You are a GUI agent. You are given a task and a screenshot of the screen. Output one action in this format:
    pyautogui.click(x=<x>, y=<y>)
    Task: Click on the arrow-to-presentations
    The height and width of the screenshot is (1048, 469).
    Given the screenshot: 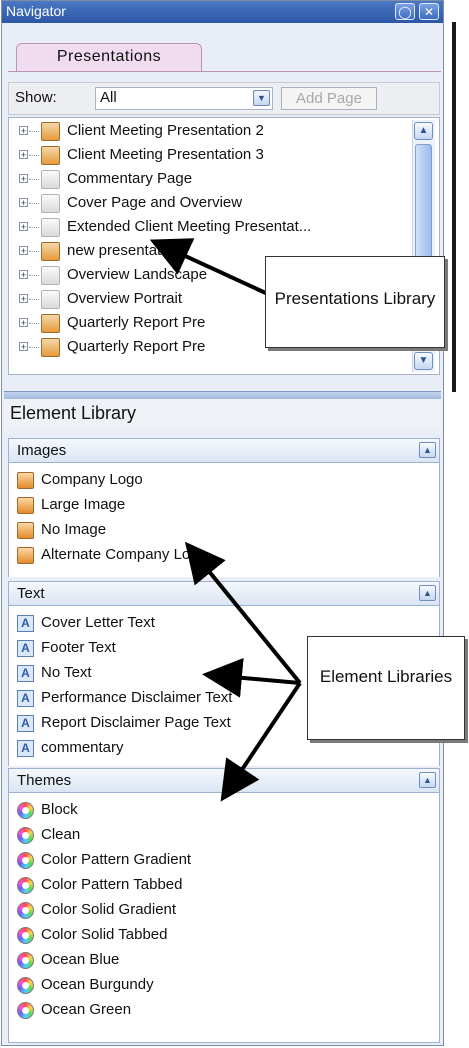 What is the action you would take?
    pyautogui.click(x=210, y=267)
    